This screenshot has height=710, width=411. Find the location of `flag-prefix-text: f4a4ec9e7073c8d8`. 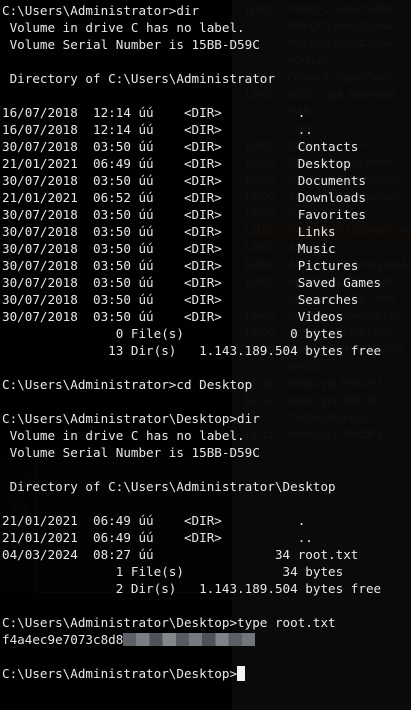

flag-prefix-text: f4a4ec9e7073c8d8 is located at coordinates (63, 639).